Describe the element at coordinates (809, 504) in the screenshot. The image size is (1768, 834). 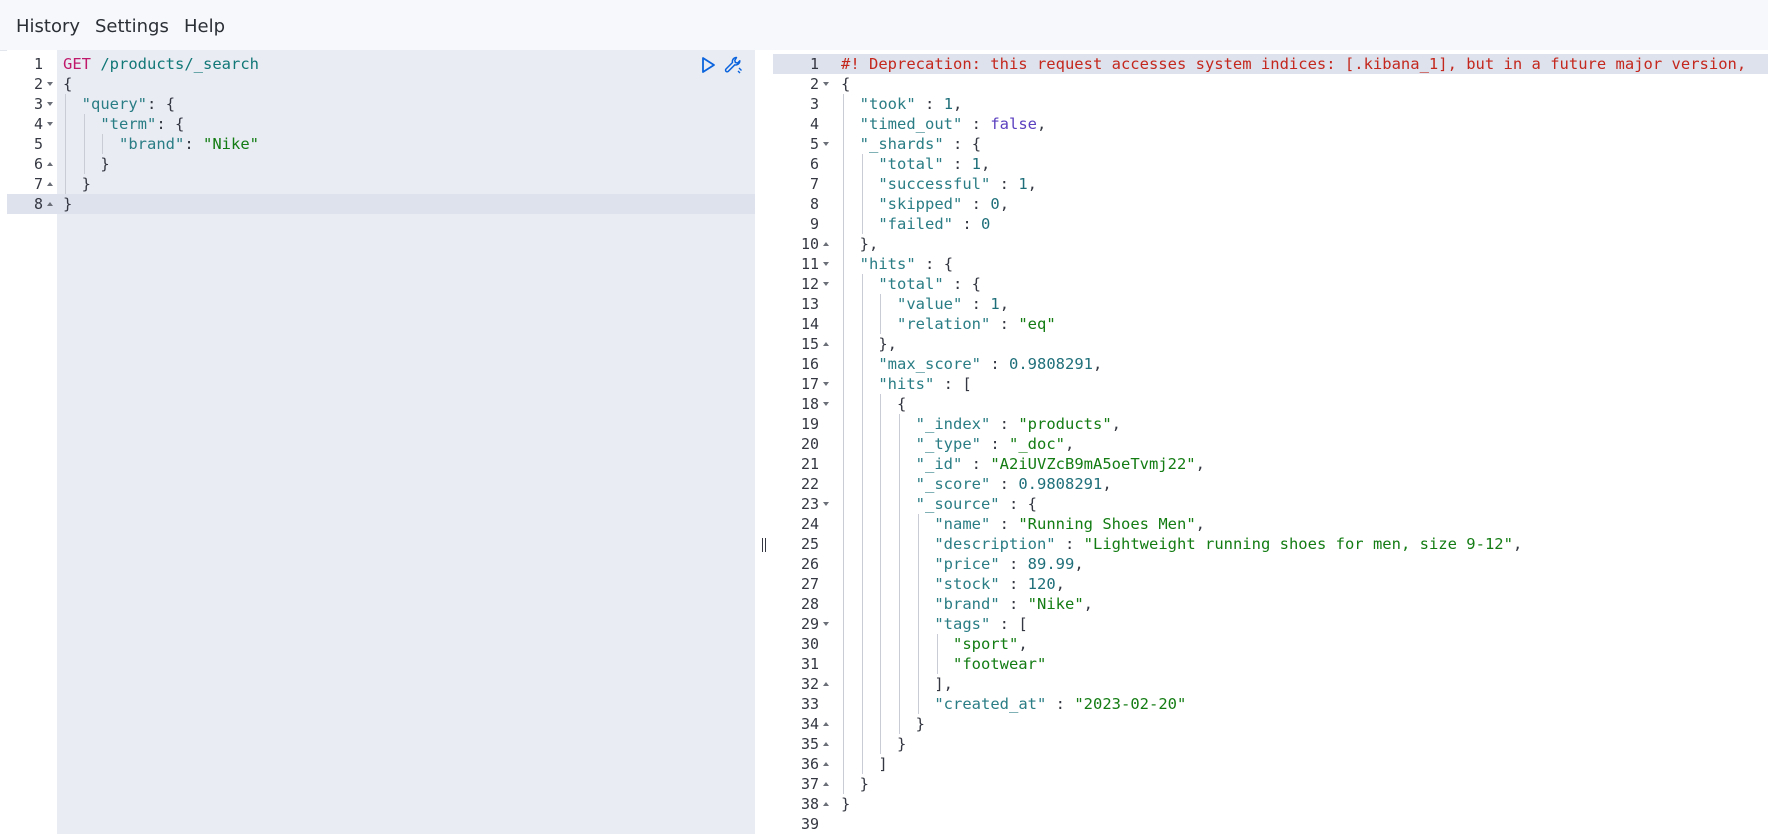
I see `response-line-number: 23` at that location.